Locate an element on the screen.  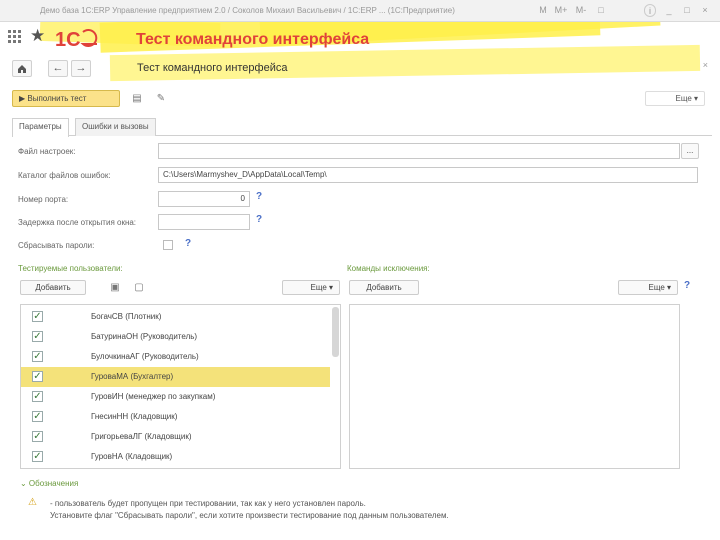
commands-list is located at coordinates (514, 386).